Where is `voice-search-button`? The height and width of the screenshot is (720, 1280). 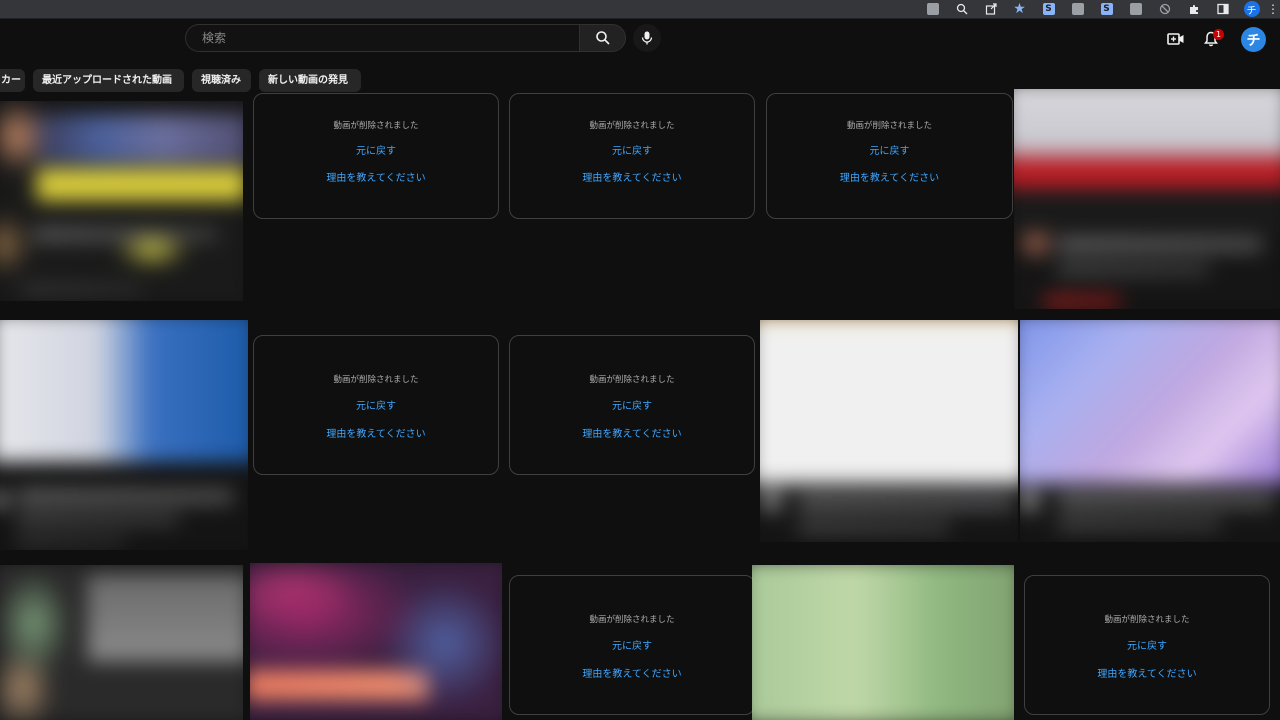
voice-search-button is located at coordinates (647, 38).